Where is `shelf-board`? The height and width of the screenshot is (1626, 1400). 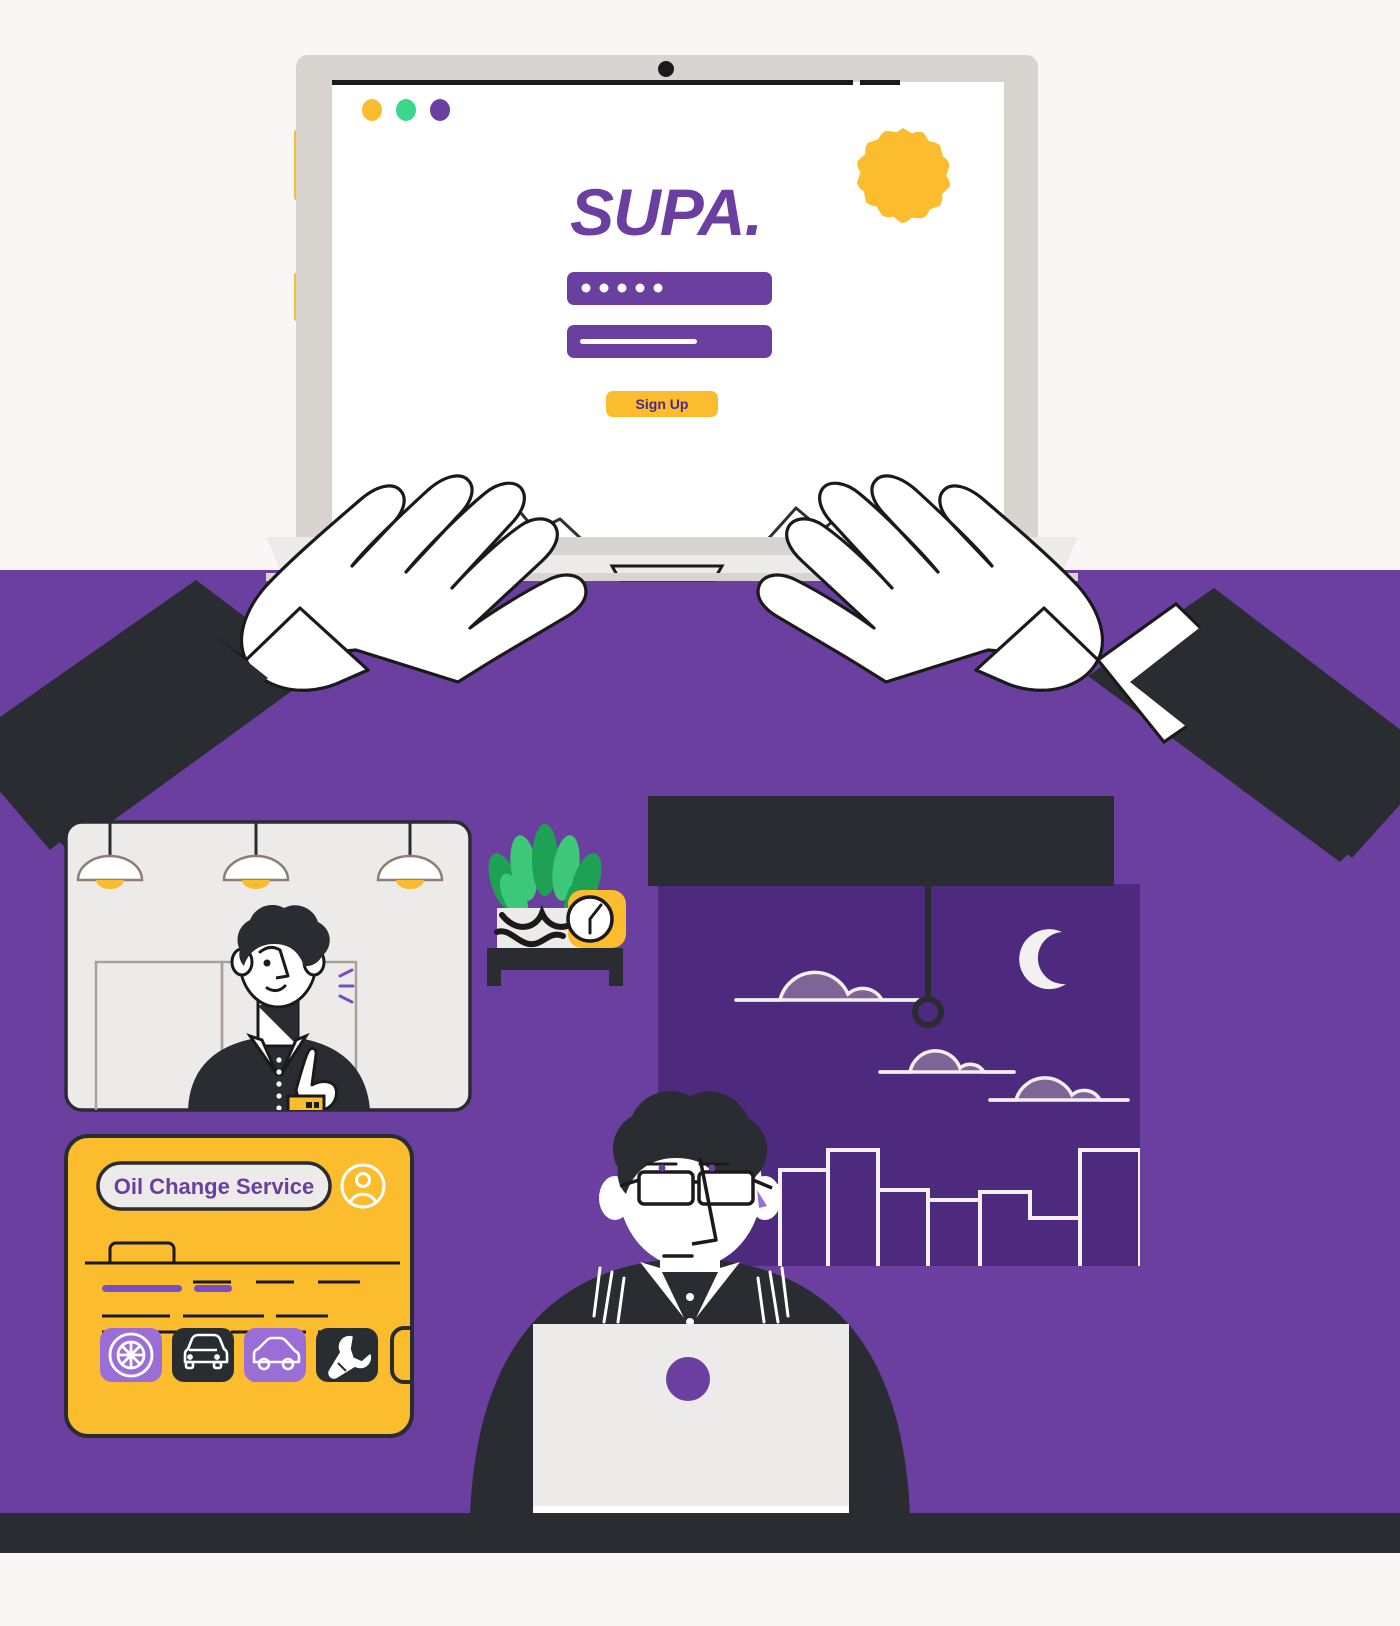
shelf-board is located at coordinates (555, 959).